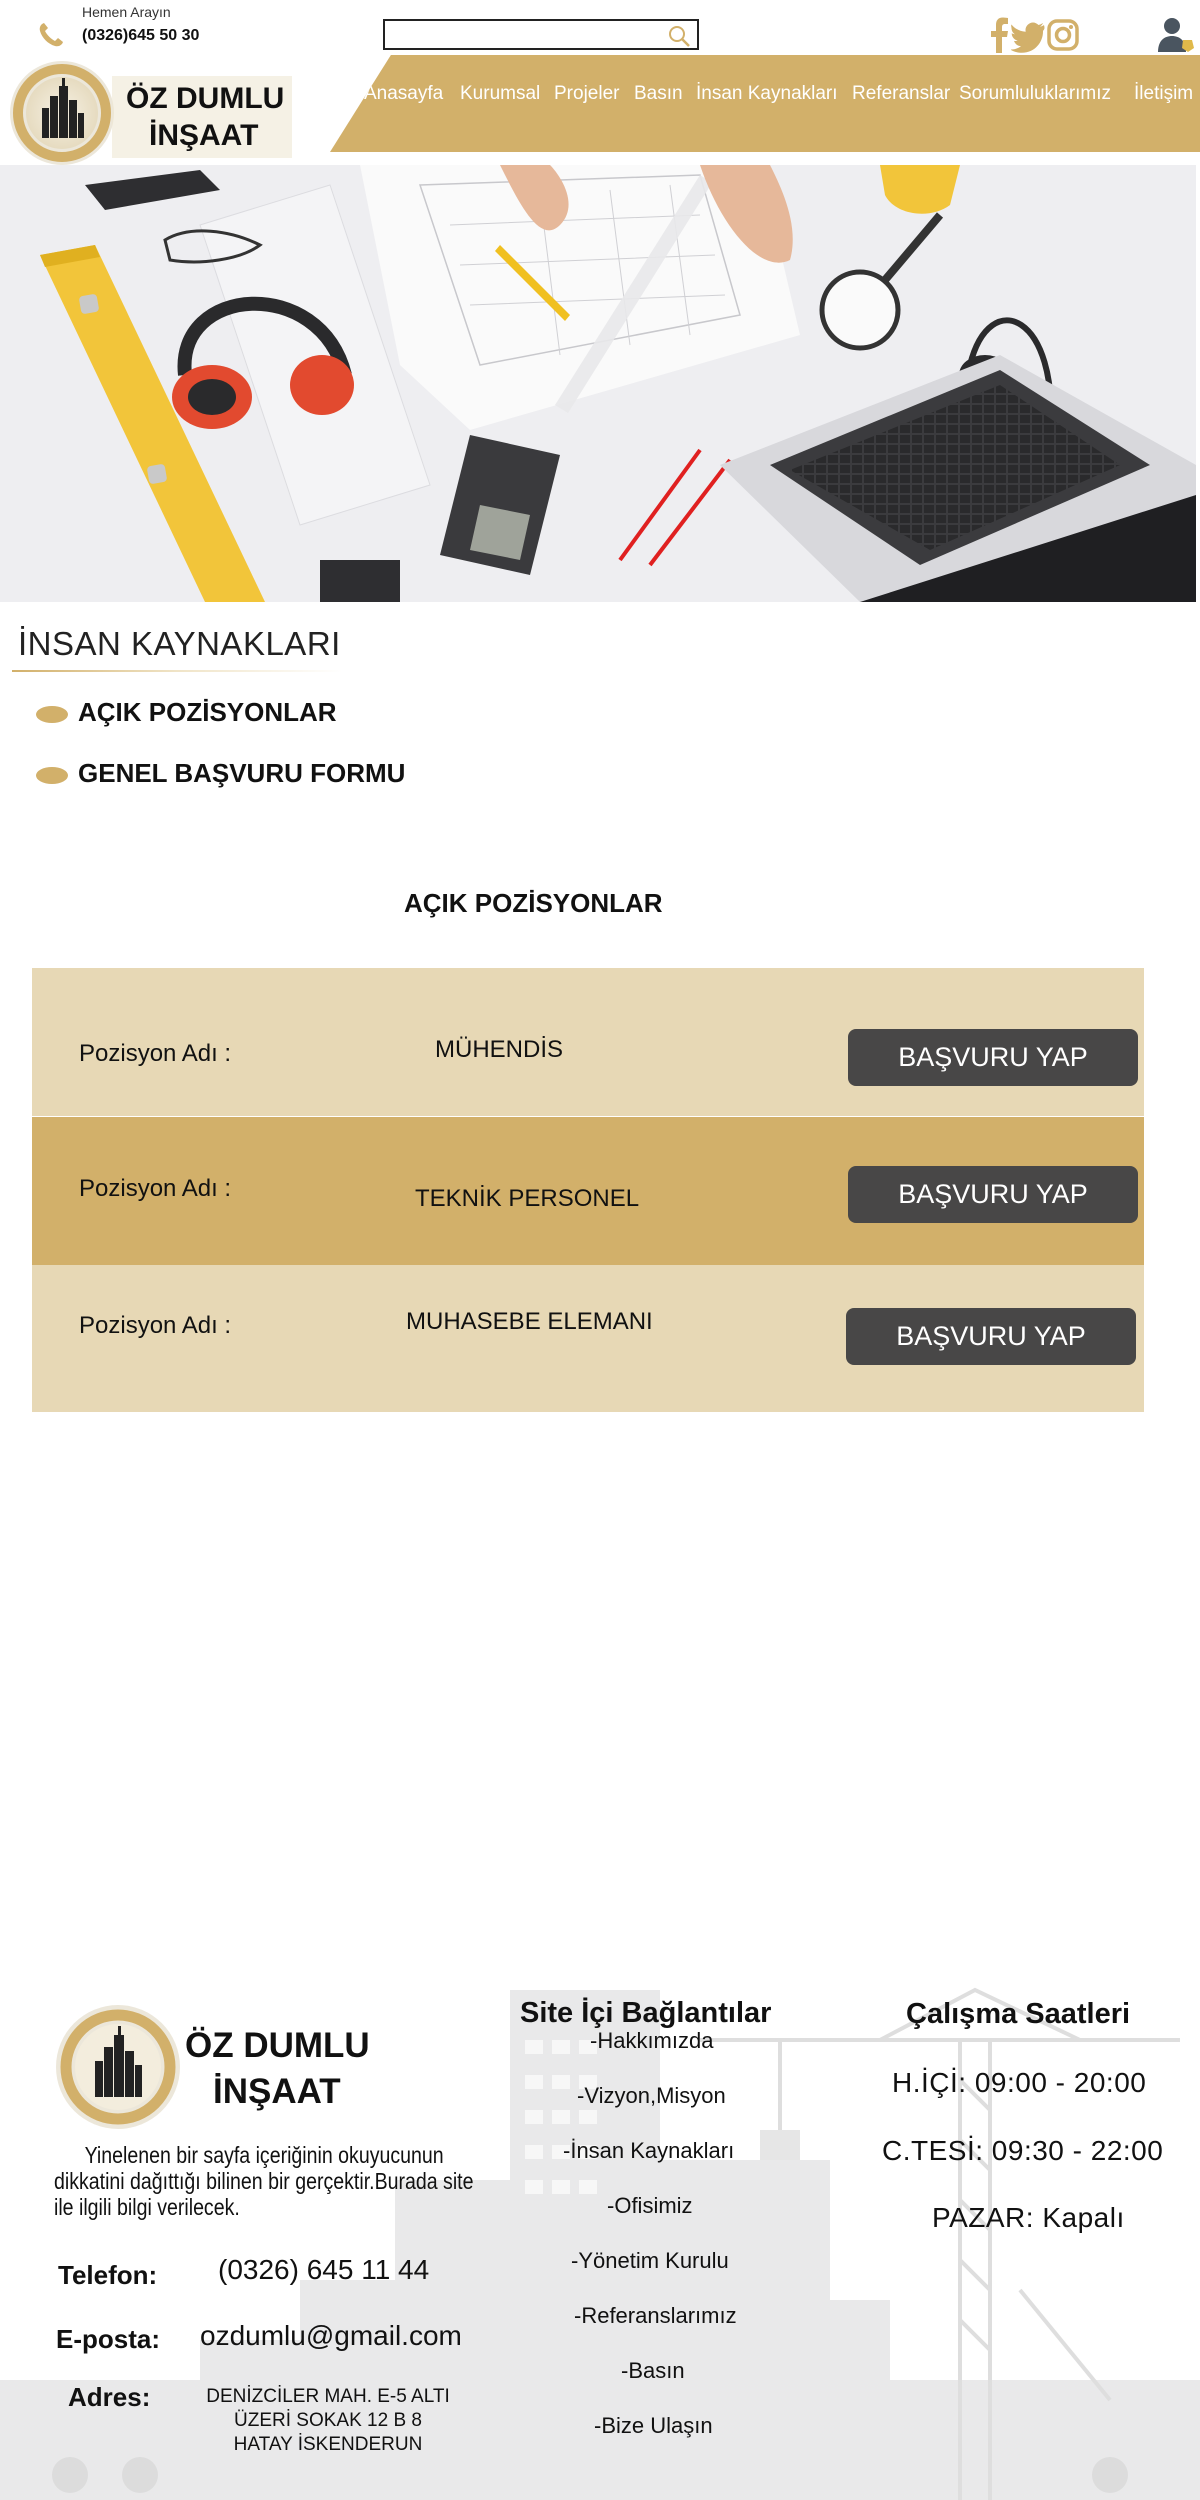 The image size is (1200, 2500). Describe the element at coordinates (1176, 34) in the screenshot. I see `user-account-icon` at that location.